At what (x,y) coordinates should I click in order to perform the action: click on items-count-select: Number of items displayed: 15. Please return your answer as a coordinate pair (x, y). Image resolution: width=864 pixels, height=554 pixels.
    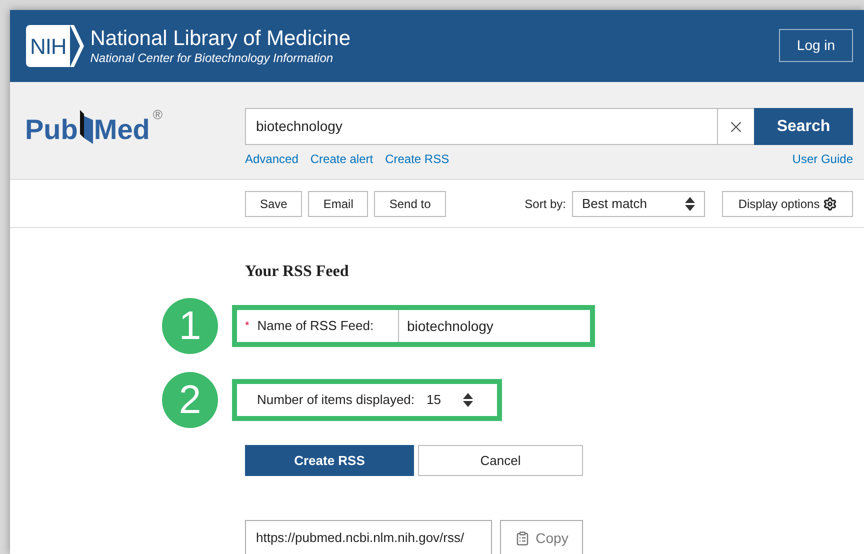
    Looking at the image, I should click on (367, 400).